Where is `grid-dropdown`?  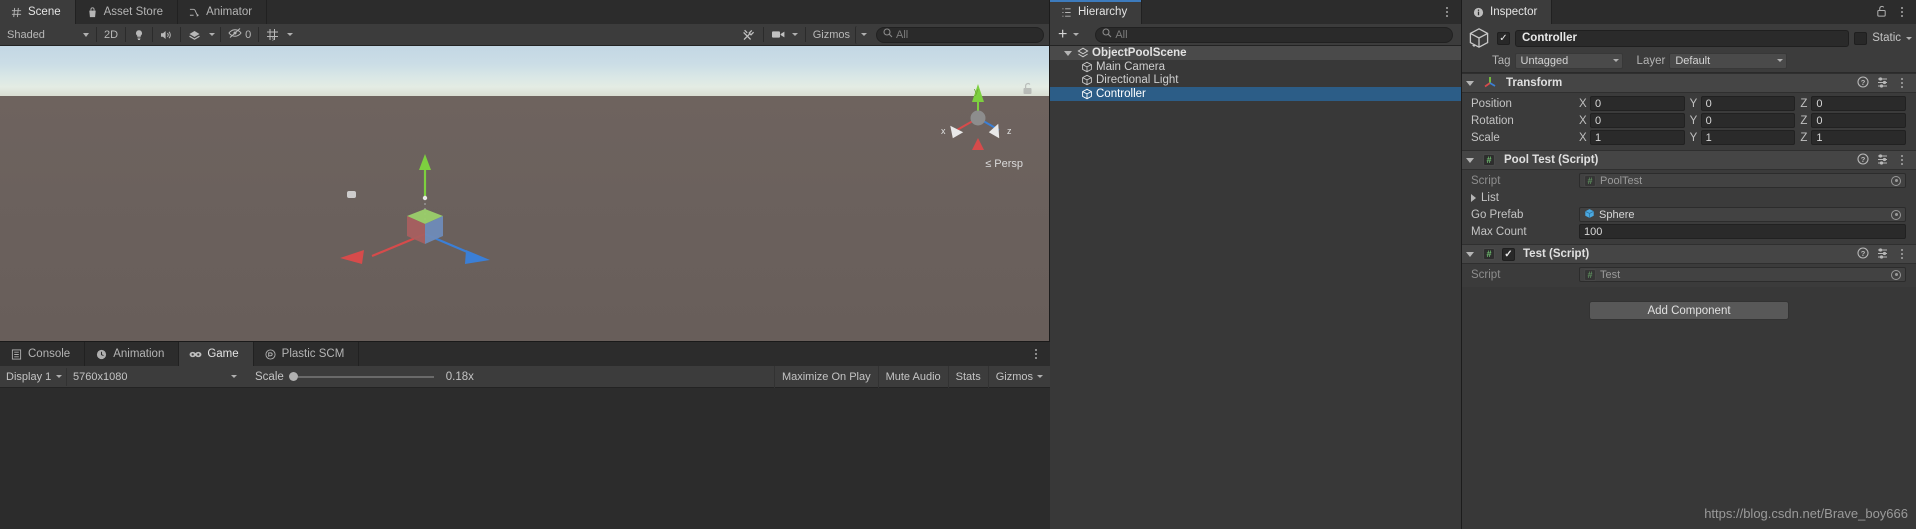
grid-dropdown is located at coordinates (290, 35).